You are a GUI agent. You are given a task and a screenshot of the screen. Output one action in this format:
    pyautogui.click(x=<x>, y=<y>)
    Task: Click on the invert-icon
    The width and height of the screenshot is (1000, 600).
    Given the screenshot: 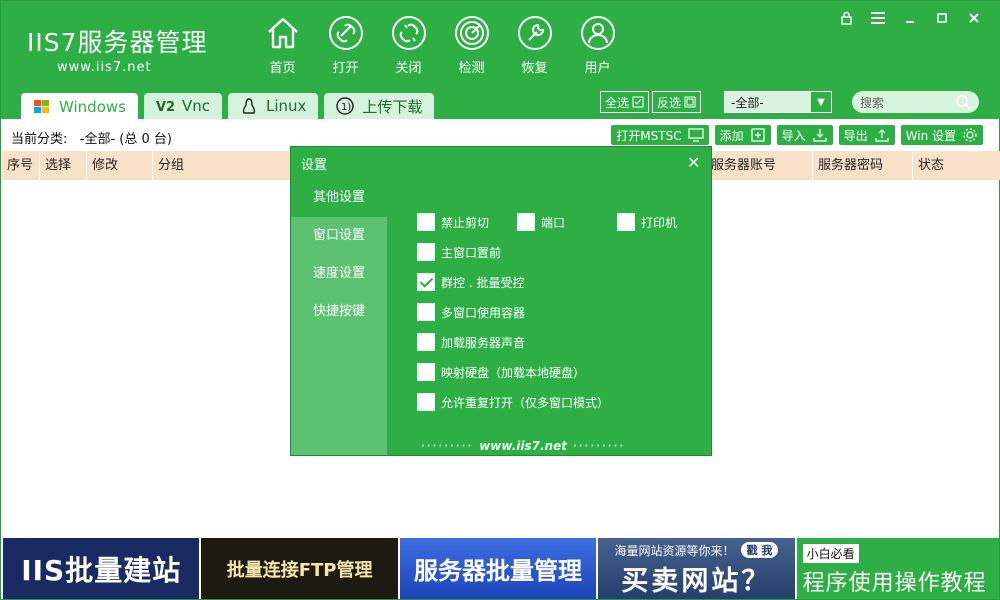 What is the action you would take?
    pyautogui.click(x=690, y=102)
    